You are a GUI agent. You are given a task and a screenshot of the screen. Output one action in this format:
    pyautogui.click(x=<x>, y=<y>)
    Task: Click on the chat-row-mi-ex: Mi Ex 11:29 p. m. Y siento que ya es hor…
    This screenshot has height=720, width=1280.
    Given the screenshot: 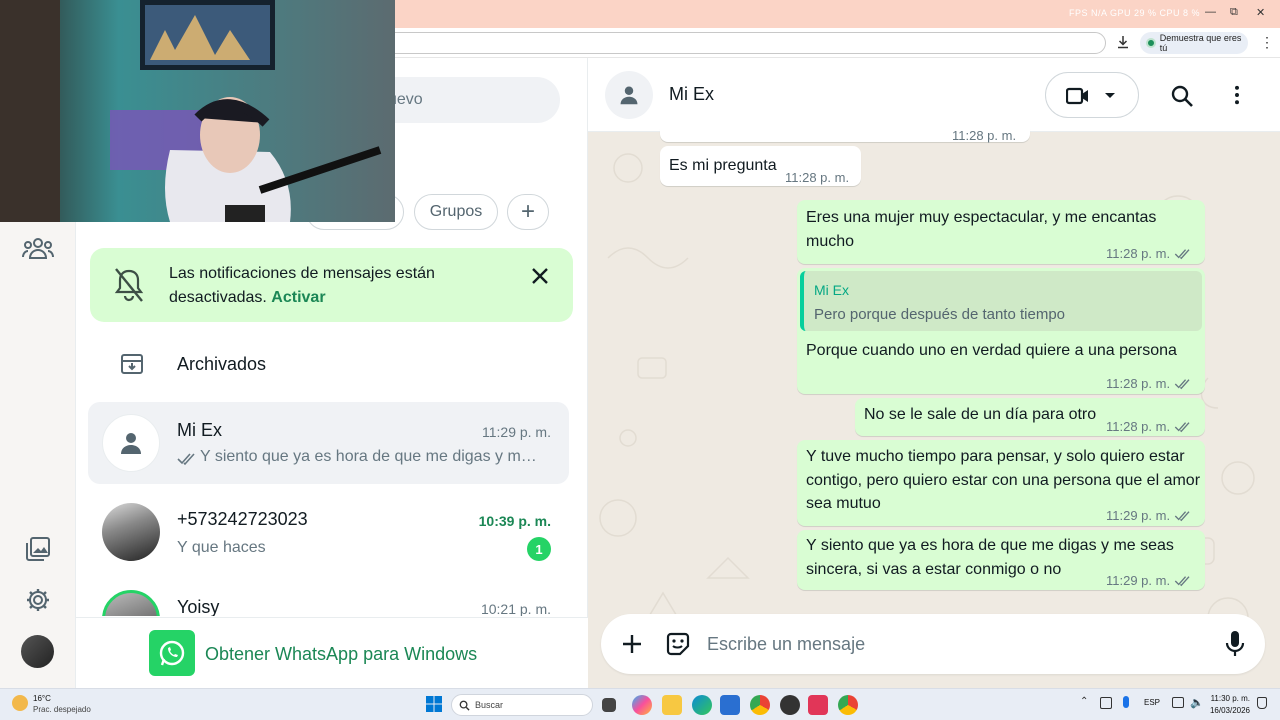 What is the action you would take?
    pyautogui.click(x=328, y=443)
    